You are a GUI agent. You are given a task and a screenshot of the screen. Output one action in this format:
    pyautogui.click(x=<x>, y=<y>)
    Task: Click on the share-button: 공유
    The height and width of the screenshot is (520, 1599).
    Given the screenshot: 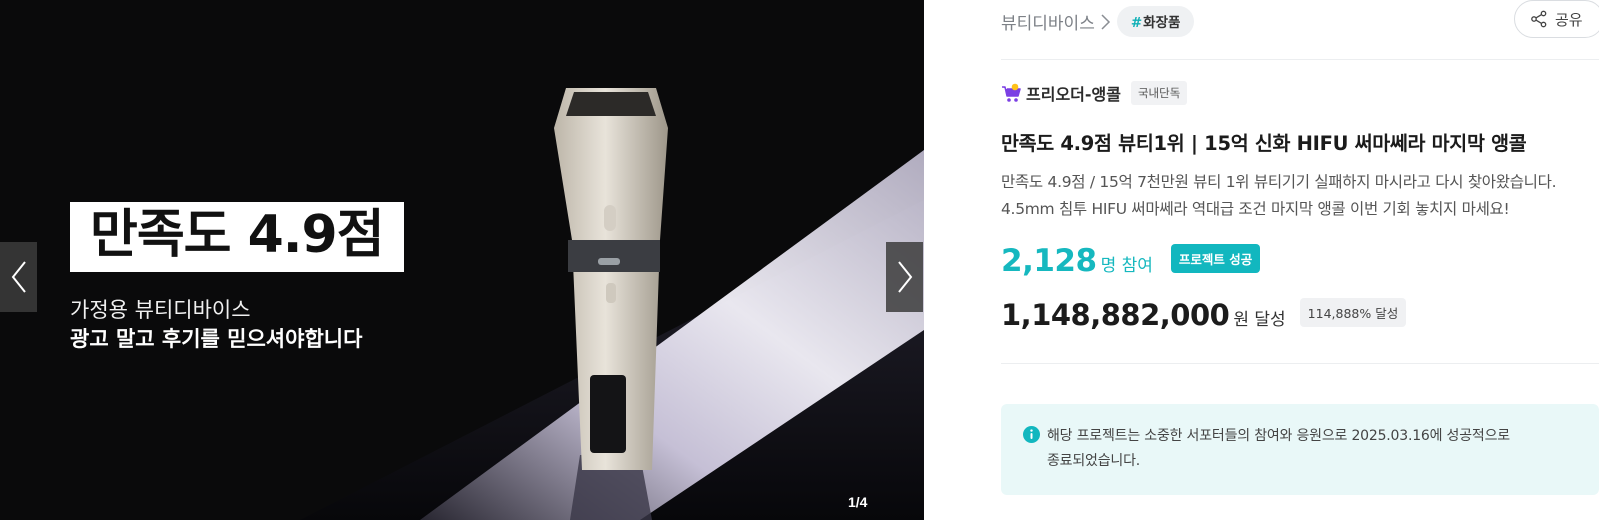 What is the action you would take?
    pyautogui.click(x=1556, y=19)
    